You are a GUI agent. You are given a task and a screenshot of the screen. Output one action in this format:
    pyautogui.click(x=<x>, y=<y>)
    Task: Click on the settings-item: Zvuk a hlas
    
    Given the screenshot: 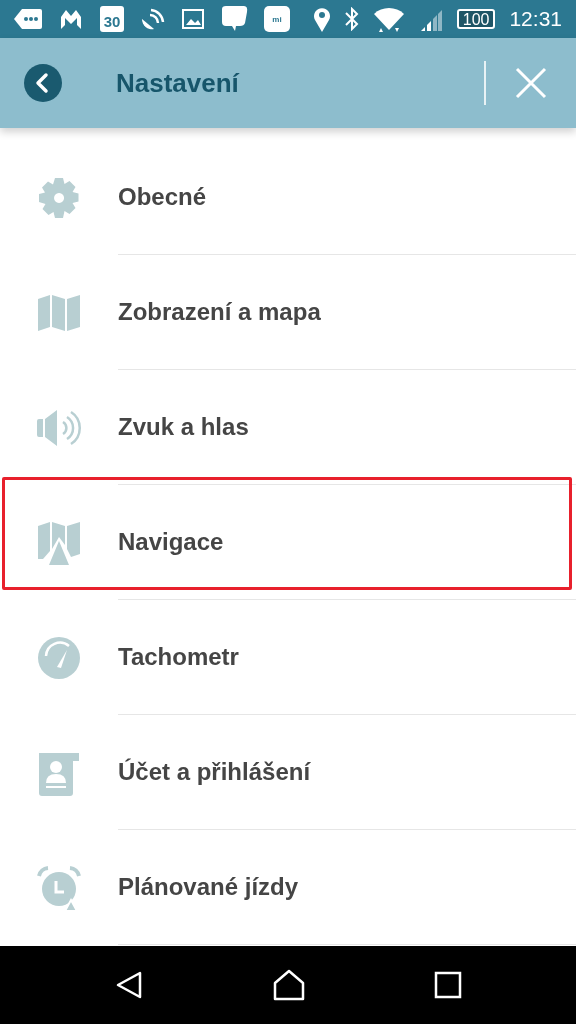 What is the action you would take?
    pyautogui.click(x=347, y=427)
    